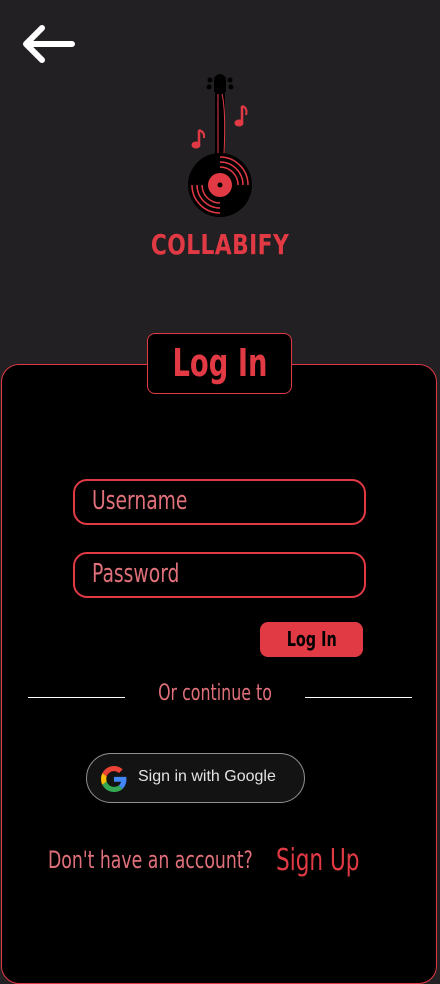 This screenshot has width=440, height=984. I want to click on divider-right, so click(358, 697).